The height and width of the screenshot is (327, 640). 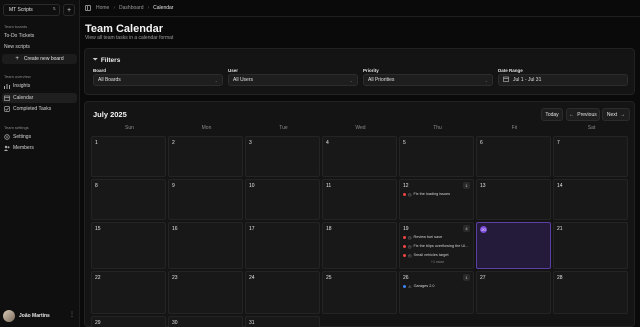 What do you see at coordinates (16, 26) in the screenshot?
I see `section-team-boards: Team boards` at bounding box center [16, 26].